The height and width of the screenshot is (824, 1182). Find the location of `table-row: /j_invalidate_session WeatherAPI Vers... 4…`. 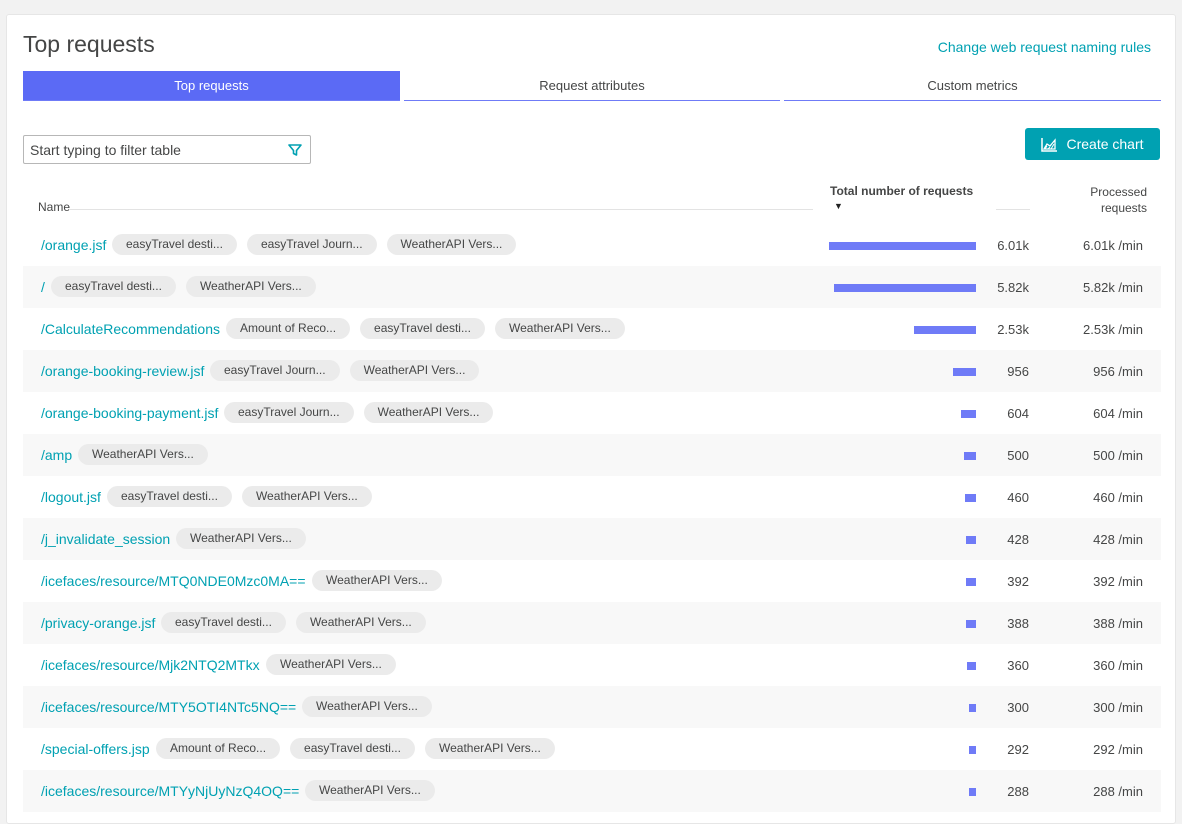

table-row: /j_invalidate_session WeatherAPI Vers... 4… is located at coordinates (592, 539).